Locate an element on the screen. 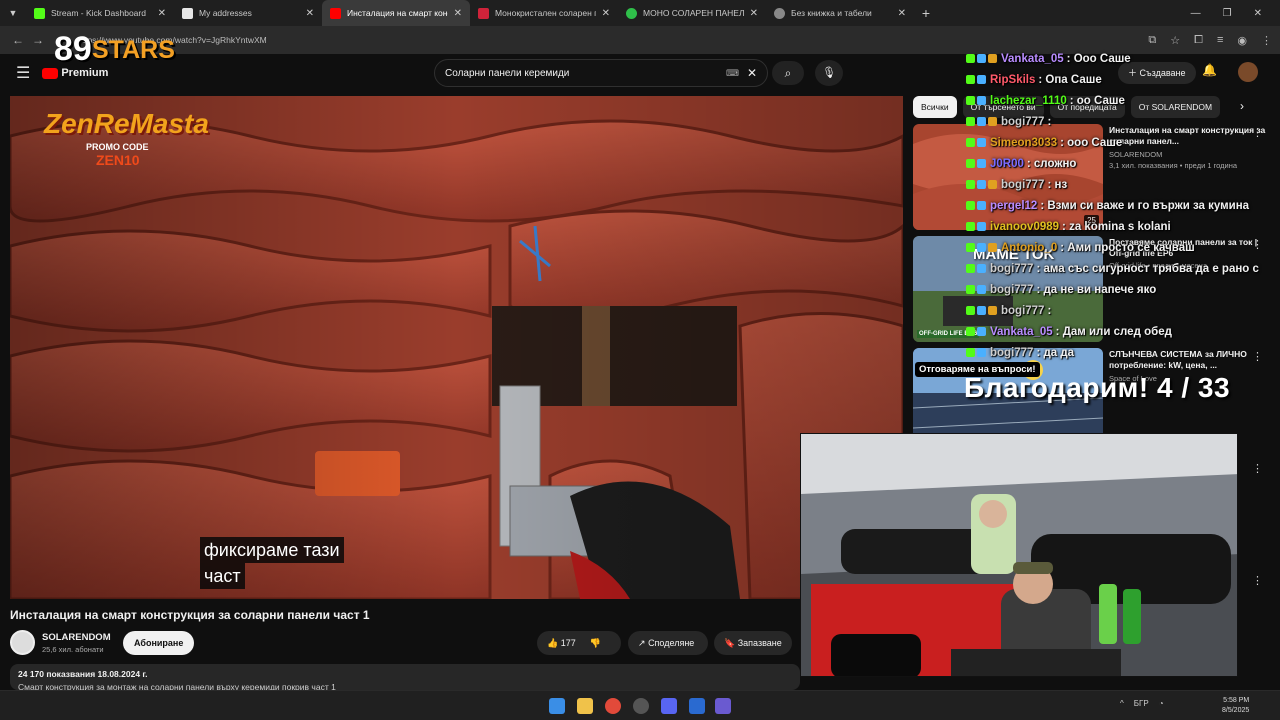 This screenshot has width=1280, height=720. chat-username: ivanoov0989 is located at coordinates (1025, 226).